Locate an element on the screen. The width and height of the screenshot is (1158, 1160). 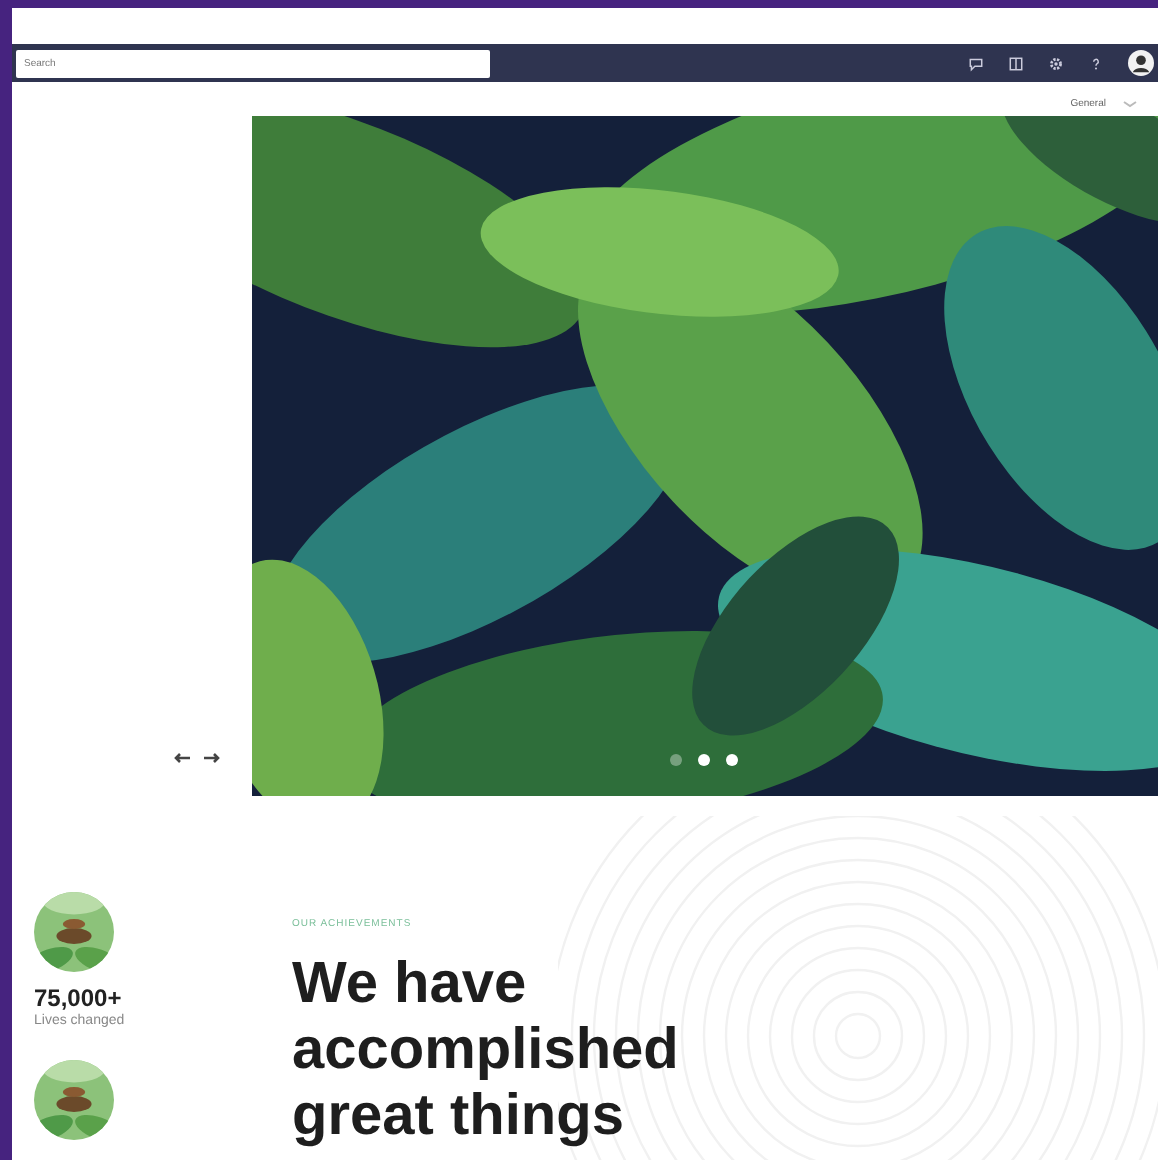
help-icon is located at coordinates (1096, 63).